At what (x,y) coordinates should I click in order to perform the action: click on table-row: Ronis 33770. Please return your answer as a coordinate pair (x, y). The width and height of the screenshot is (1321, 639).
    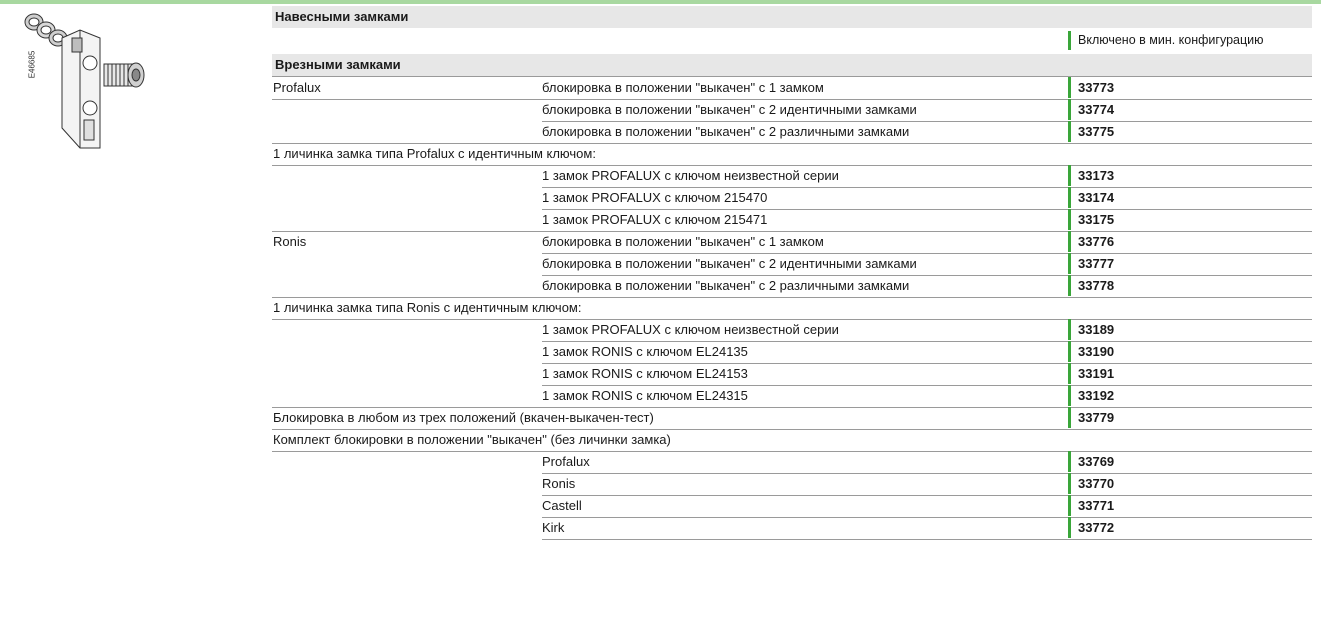
    Looking at the image, I should click on (792, 484).